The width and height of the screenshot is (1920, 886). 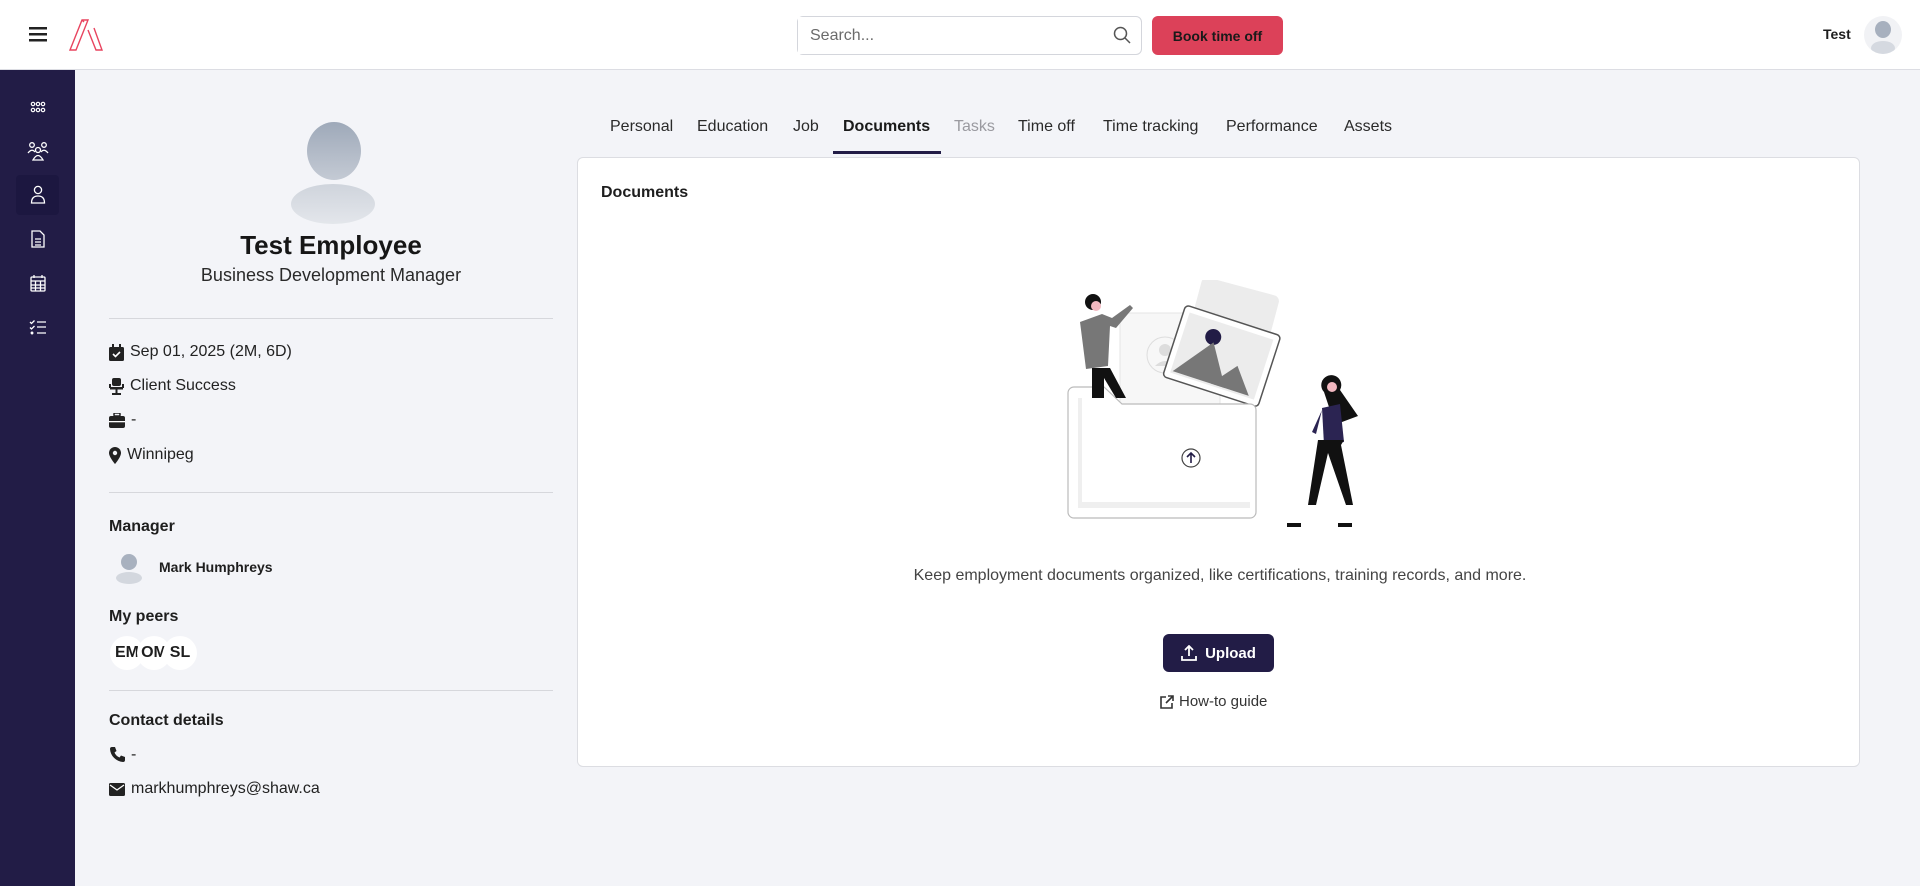 What do you see at coordinates (1883, 35) in the screenshot?
I see `user-avatar` at bounding box center [1883, 35].